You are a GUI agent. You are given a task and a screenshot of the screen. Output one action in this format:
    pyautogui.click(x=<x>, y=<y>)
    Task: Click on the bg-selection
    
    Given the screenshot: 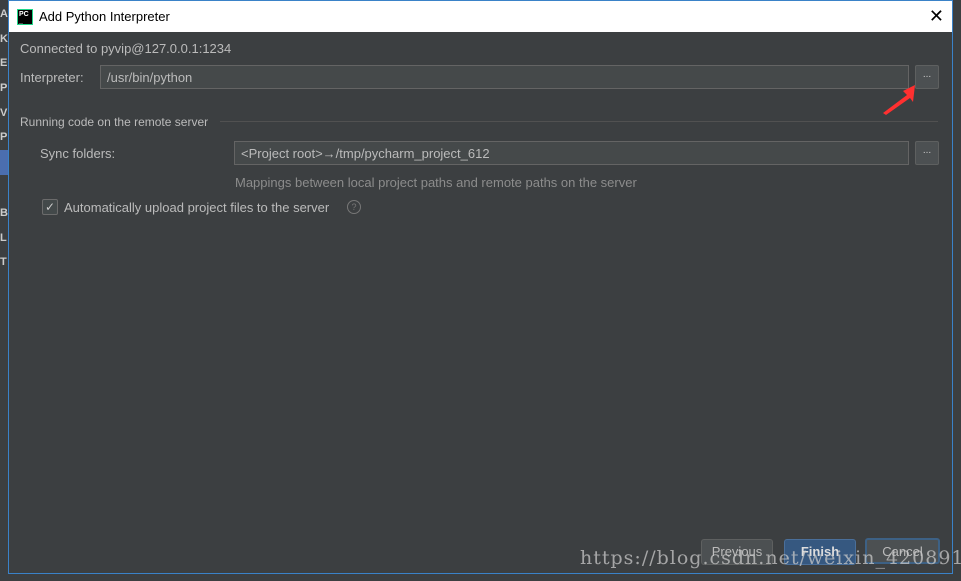 What is the action you would take?
    pyautogui.click(x=4, y=162)
    